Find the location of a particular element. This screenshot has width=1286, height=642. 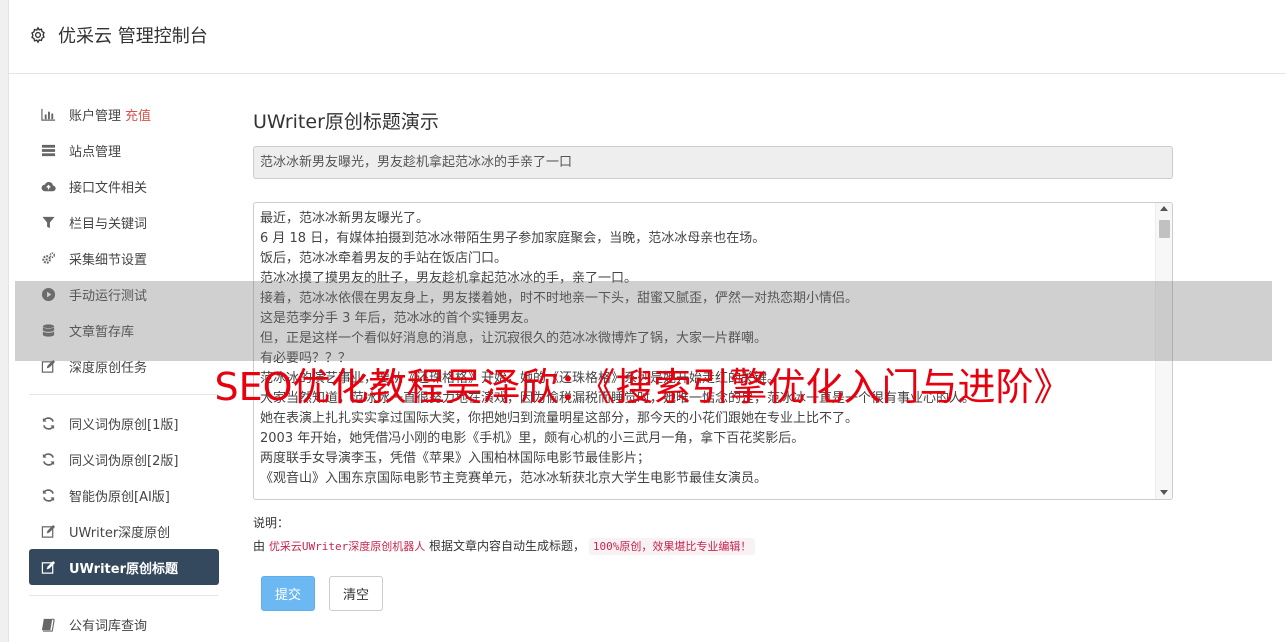

sidebar-item-label: 同义词伪原创[2版] is located at coordinates (124, 461).